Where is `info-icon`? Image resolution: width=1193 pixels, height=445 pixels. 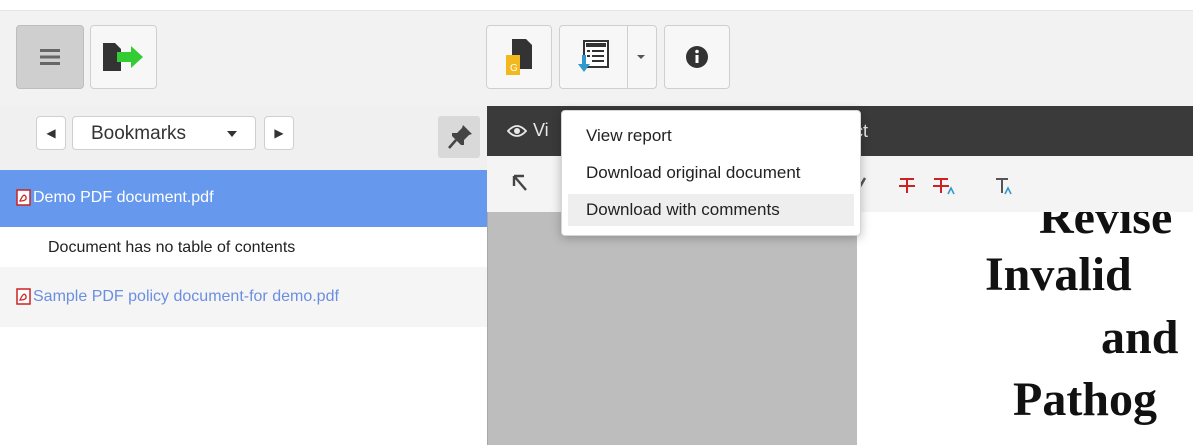
info-icon is located at coordinates (697, 57).